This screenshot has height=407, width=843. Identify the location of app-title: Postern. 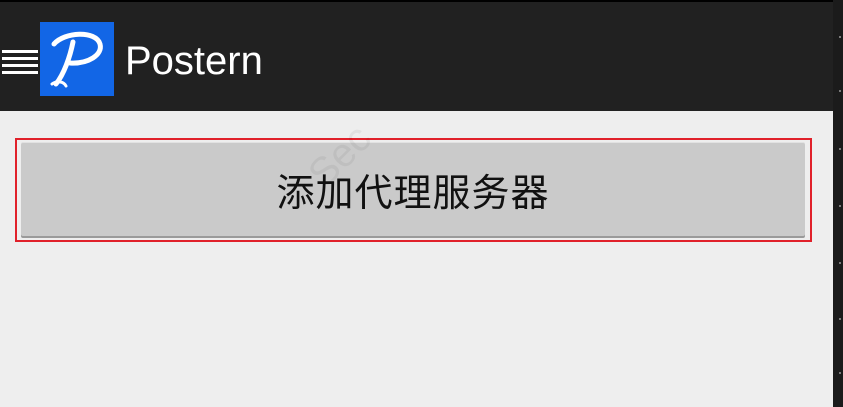
(194, 61).